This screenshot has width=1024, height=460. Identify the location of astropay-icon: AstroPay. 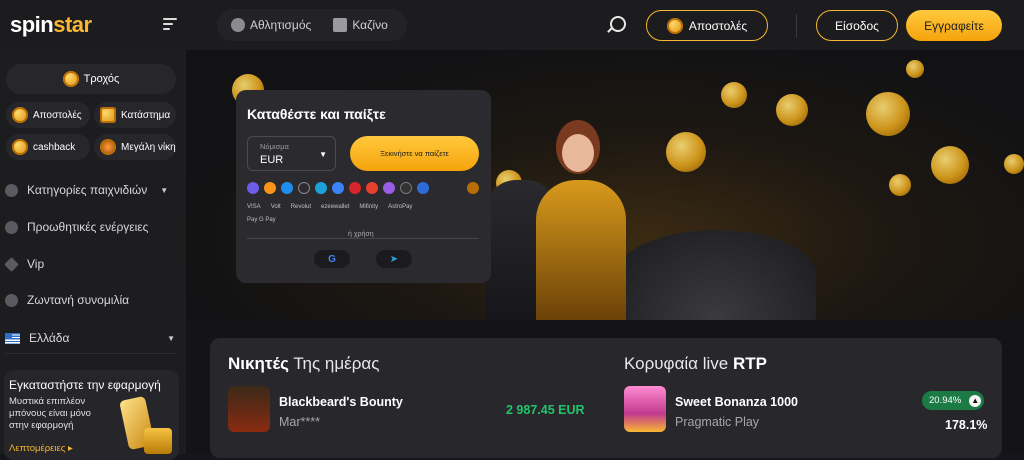
(400, 207).